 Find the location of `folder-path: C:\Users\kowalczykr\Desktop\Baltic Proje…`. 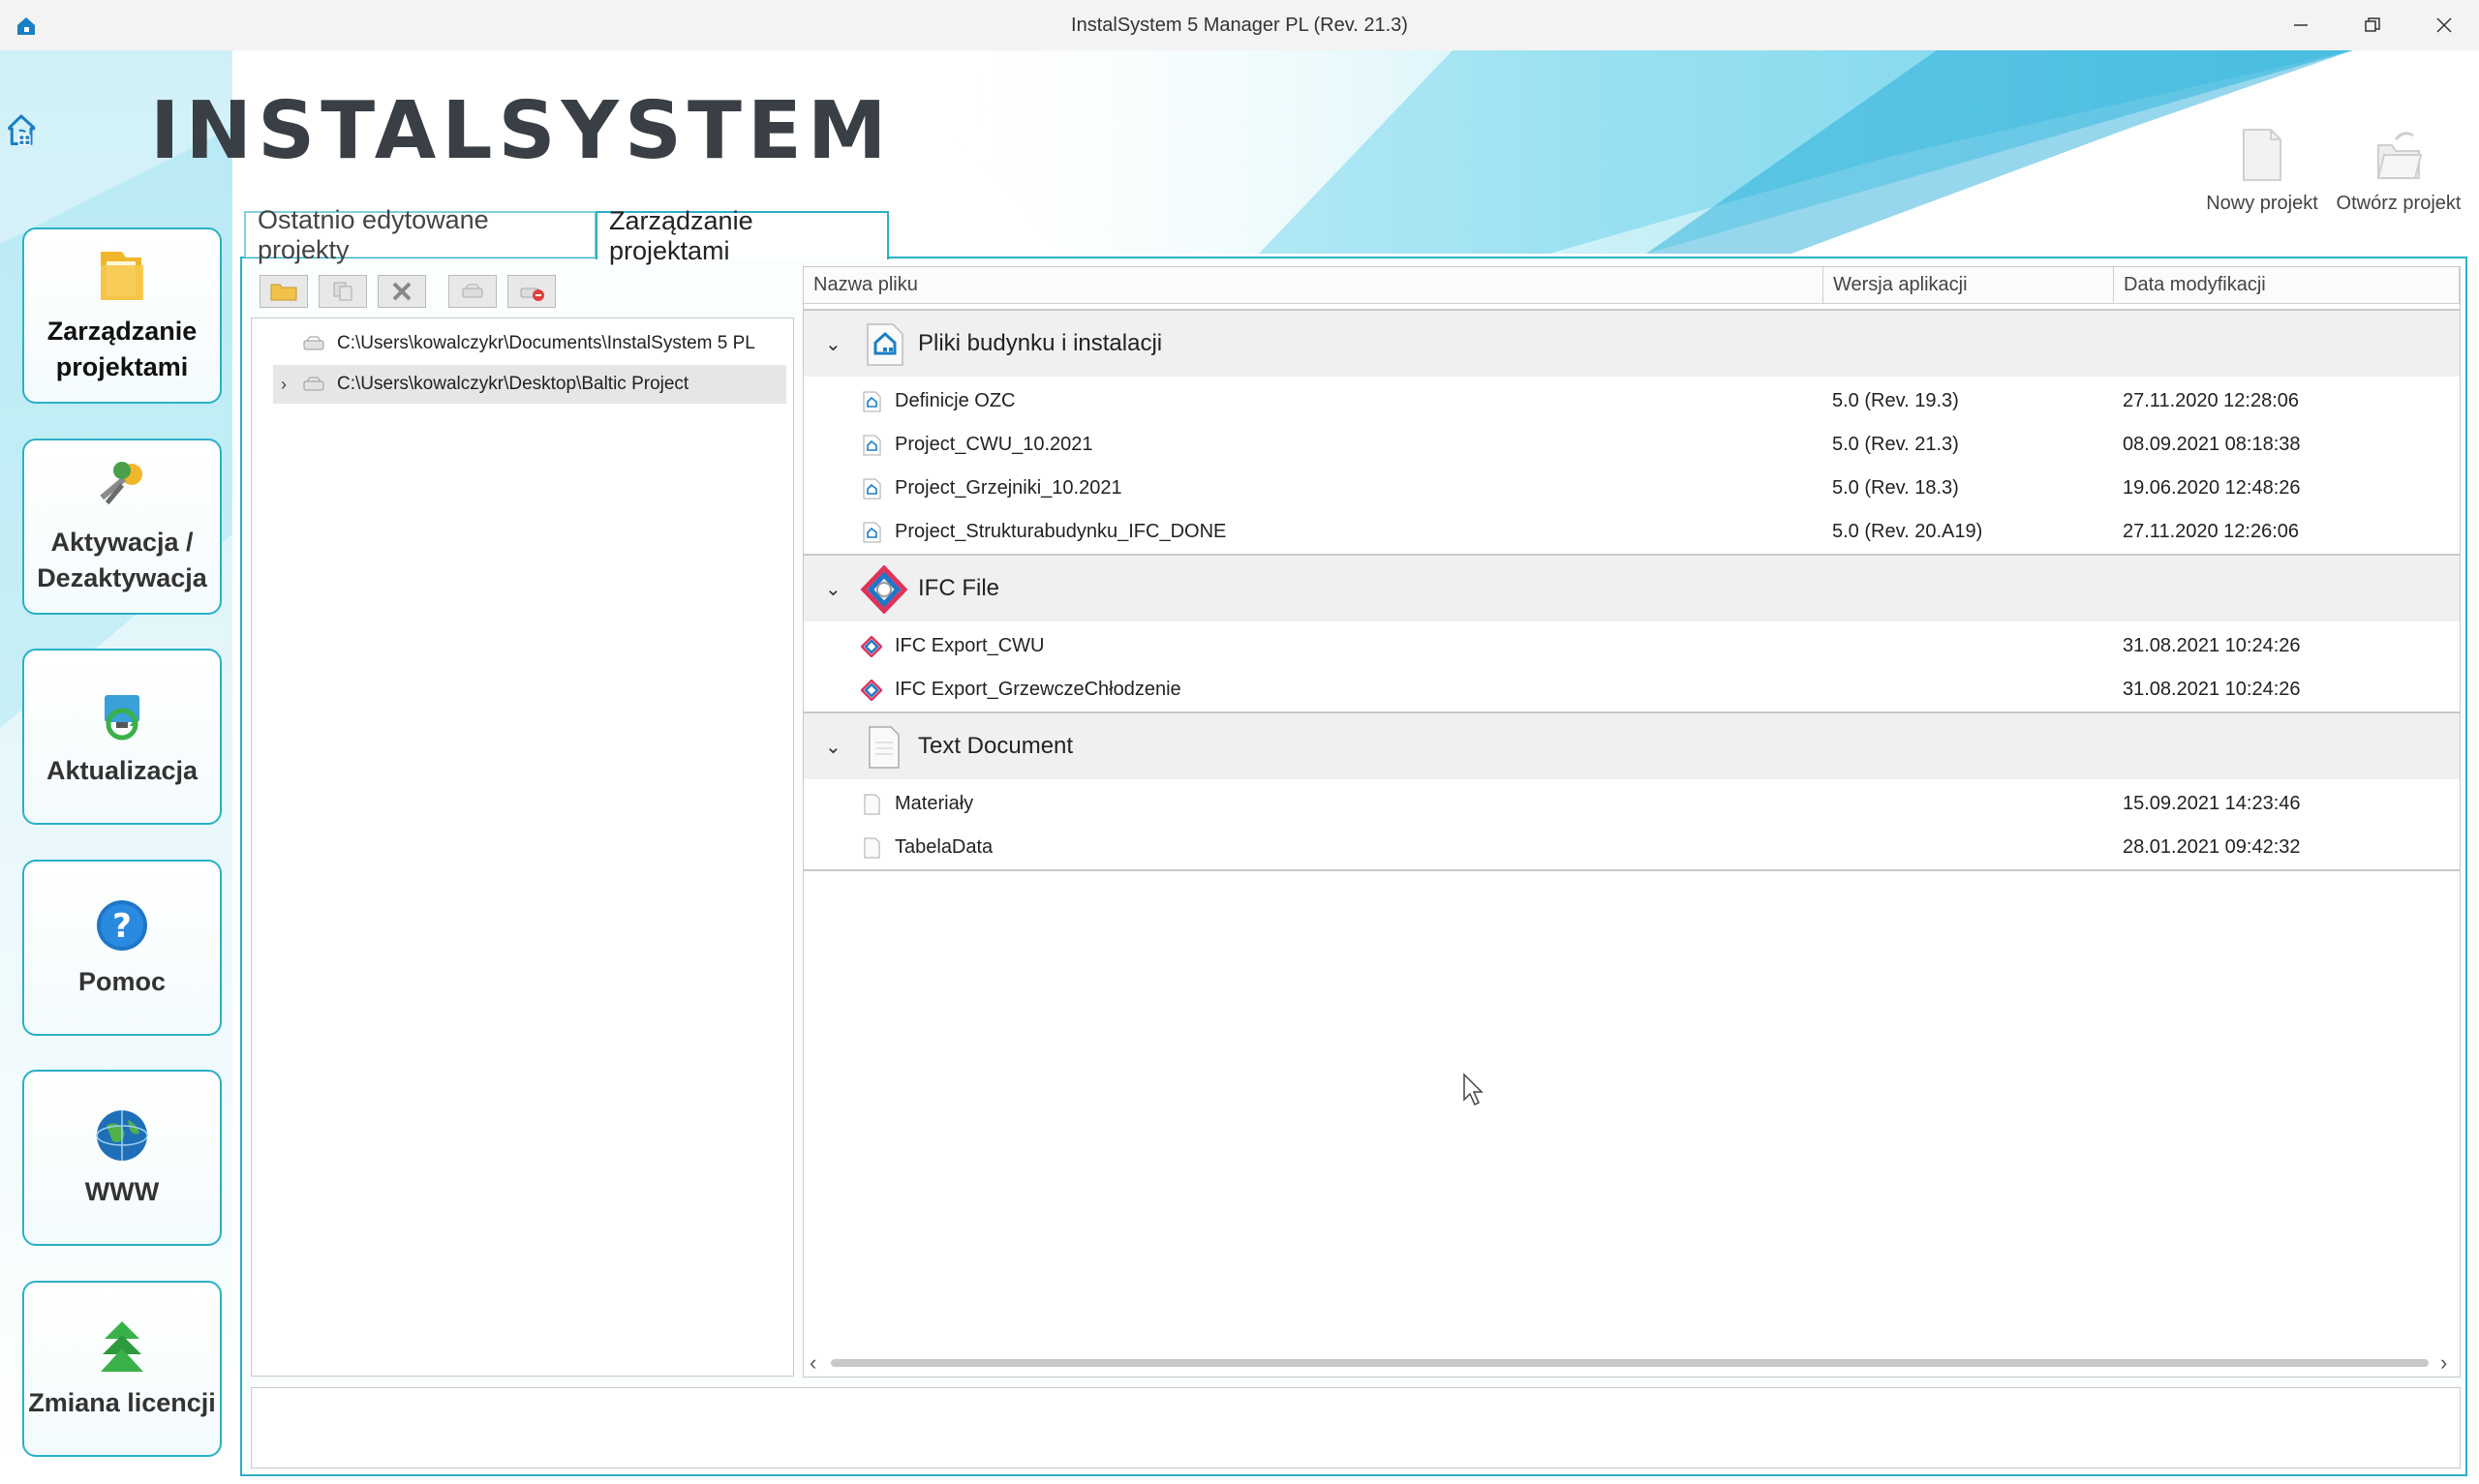

folder-path: C:\Users\kowalczykr\Desktop\Baltic Proje… is located at coordinates (513, 384).